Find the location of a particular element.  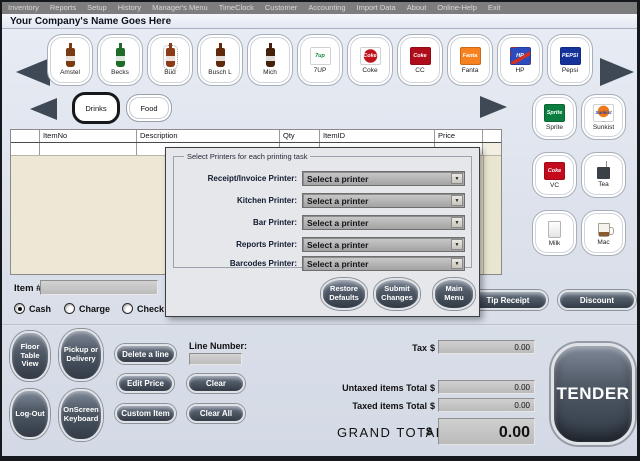

bar-printer-select: Select a printer ▼ is located at coordinates (383, 222).